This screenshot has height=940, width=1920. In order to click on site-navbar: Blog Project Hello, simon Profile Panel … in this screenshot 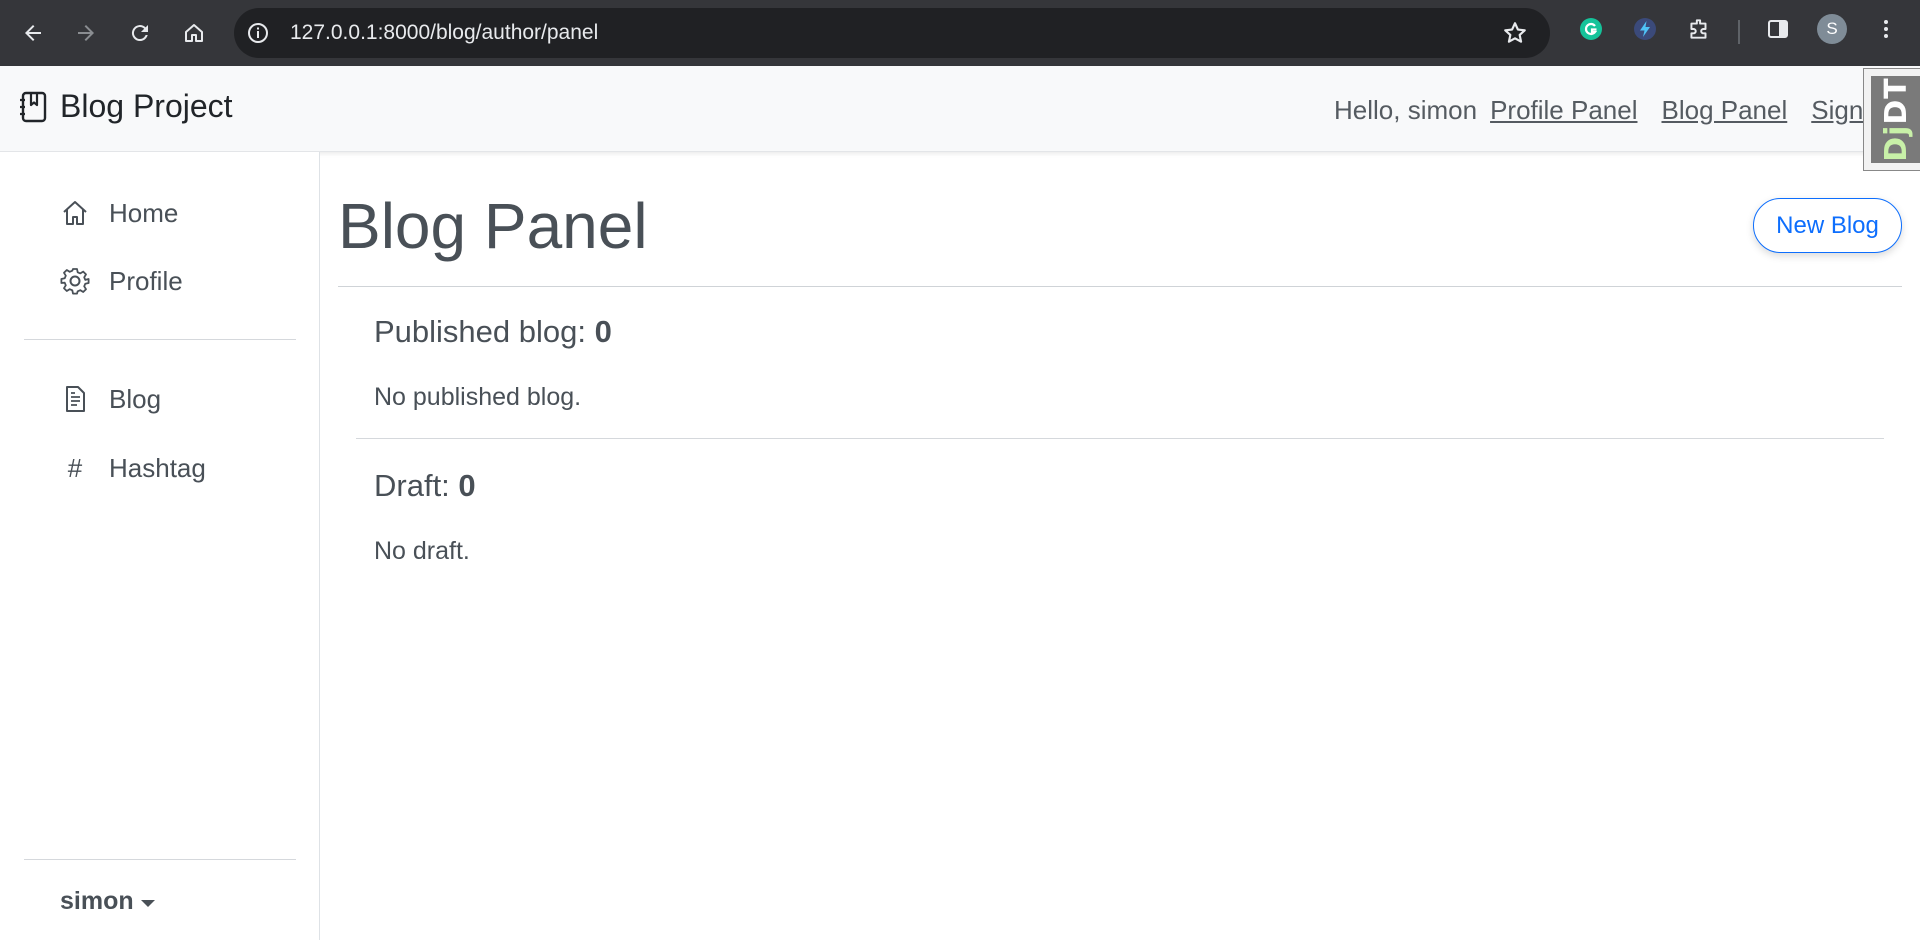, I will do `click(960, 109)`.